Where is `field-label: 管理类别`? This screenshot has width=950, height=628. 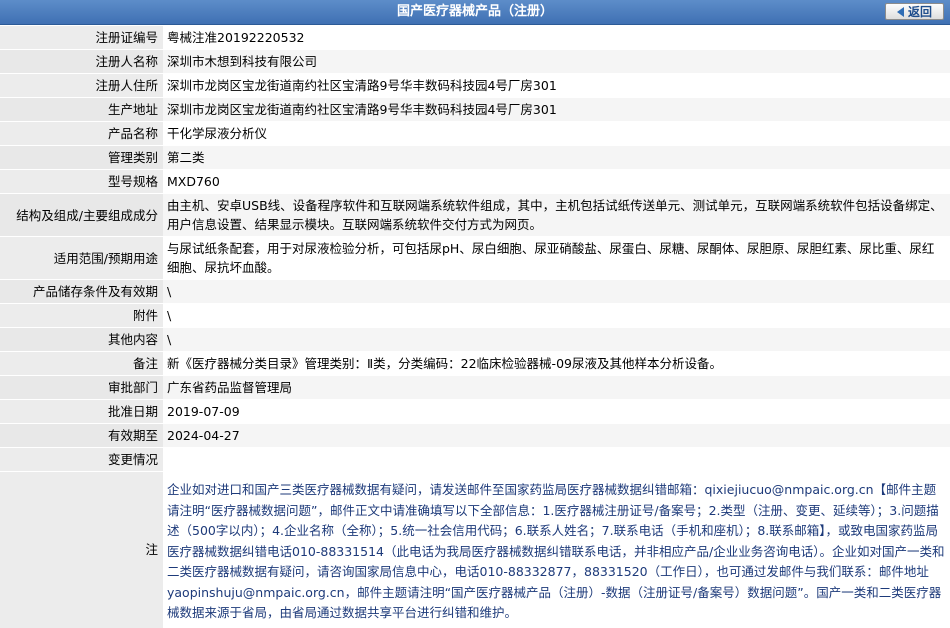 field-label: 管理类别 is located at coordinates (81, 157).